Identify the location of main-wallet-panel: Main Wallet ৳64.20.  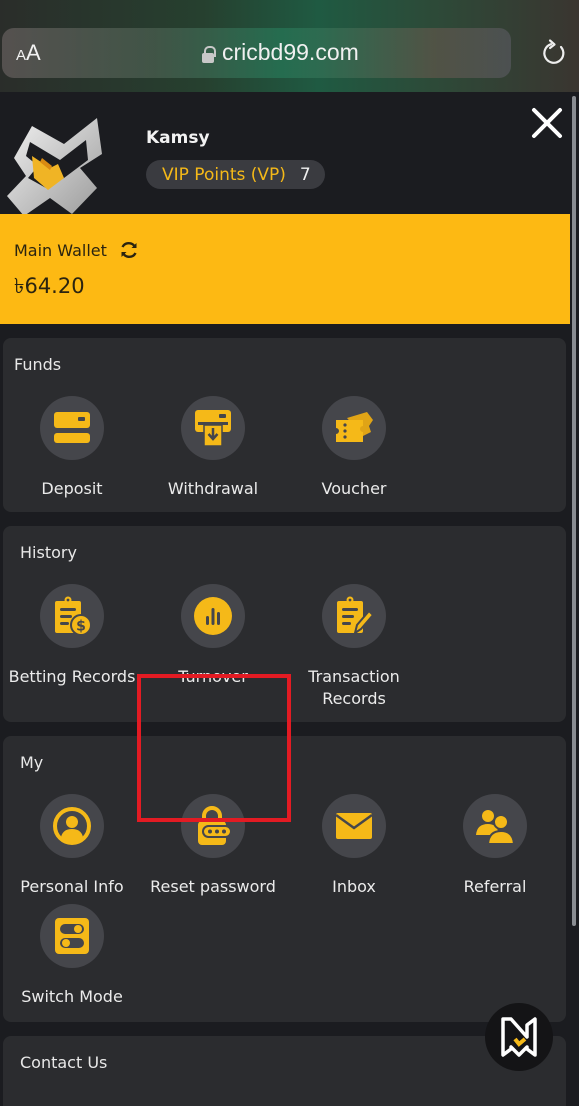
(285, 269).